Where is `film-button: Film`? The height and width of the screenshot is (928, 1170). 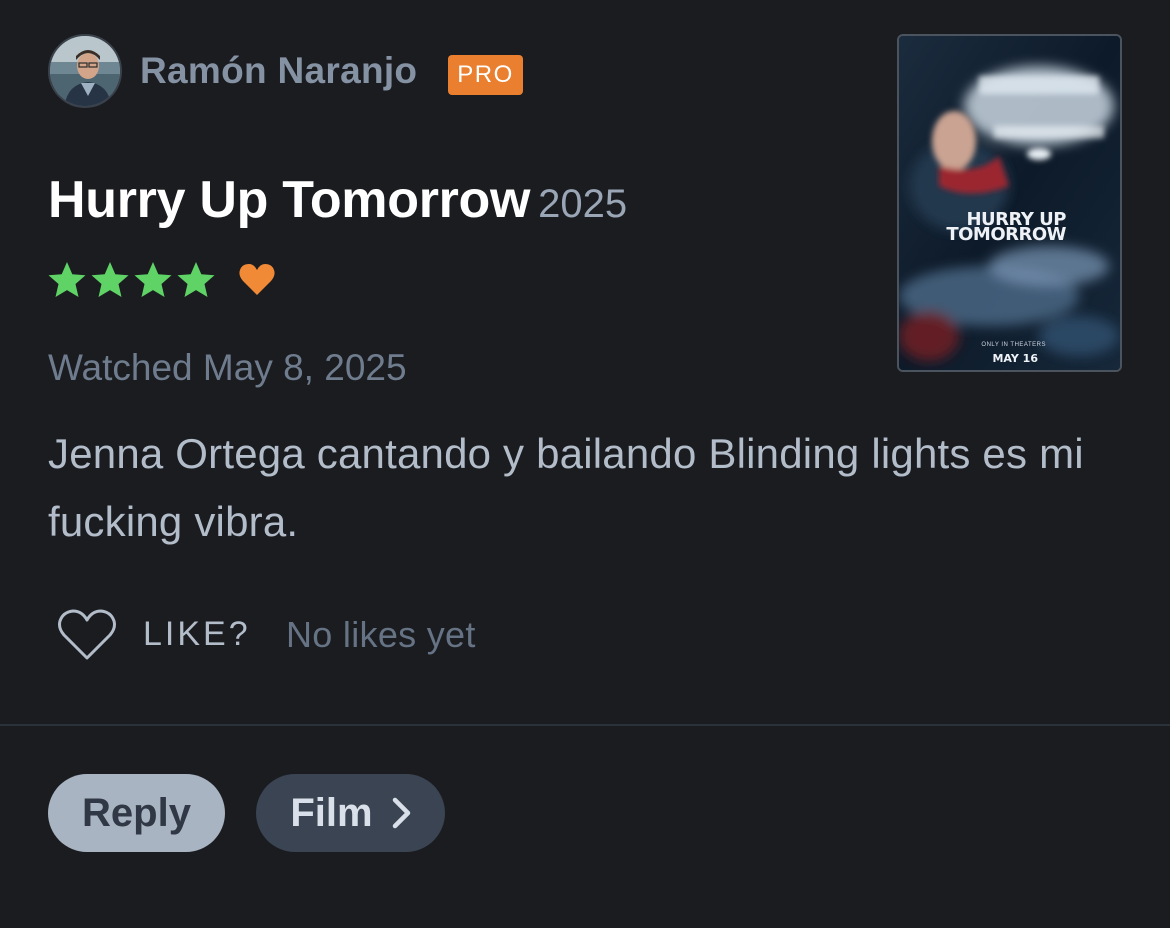 film-button: Film is located at coordinates (350, 813).